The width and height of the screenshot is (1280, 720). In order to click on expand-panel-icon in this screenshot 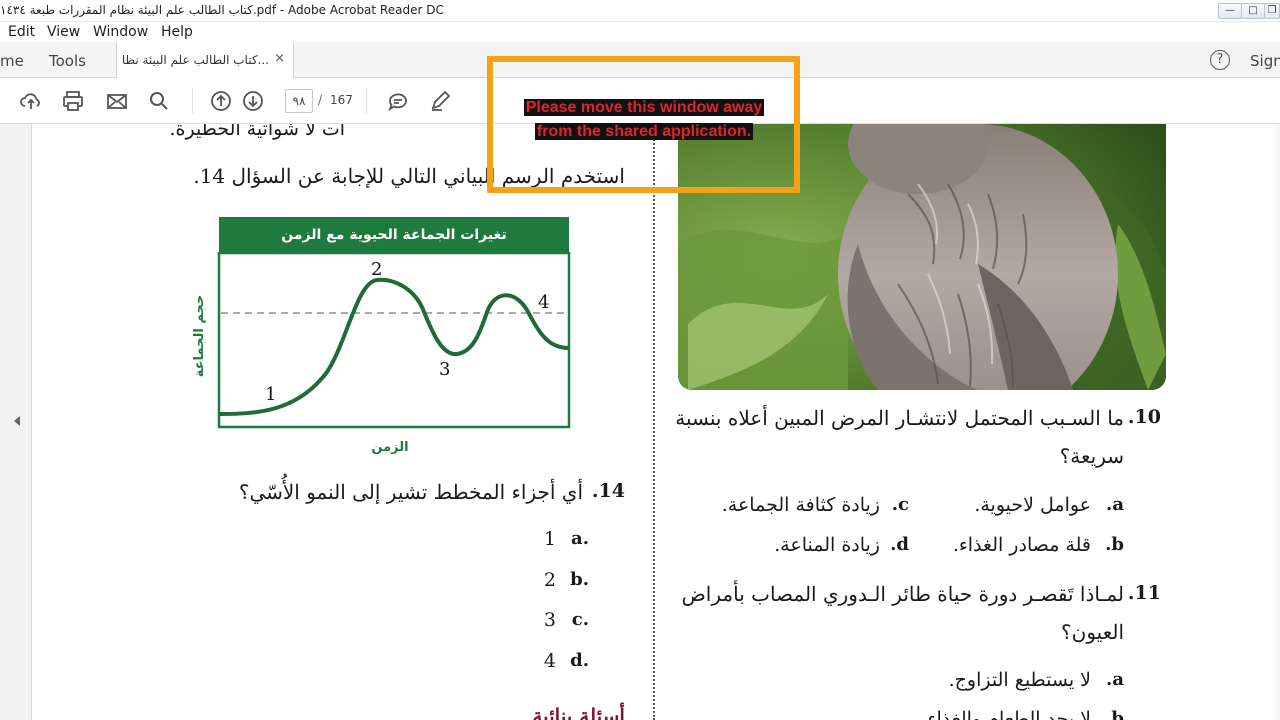, I will do `click(17, 421)`.